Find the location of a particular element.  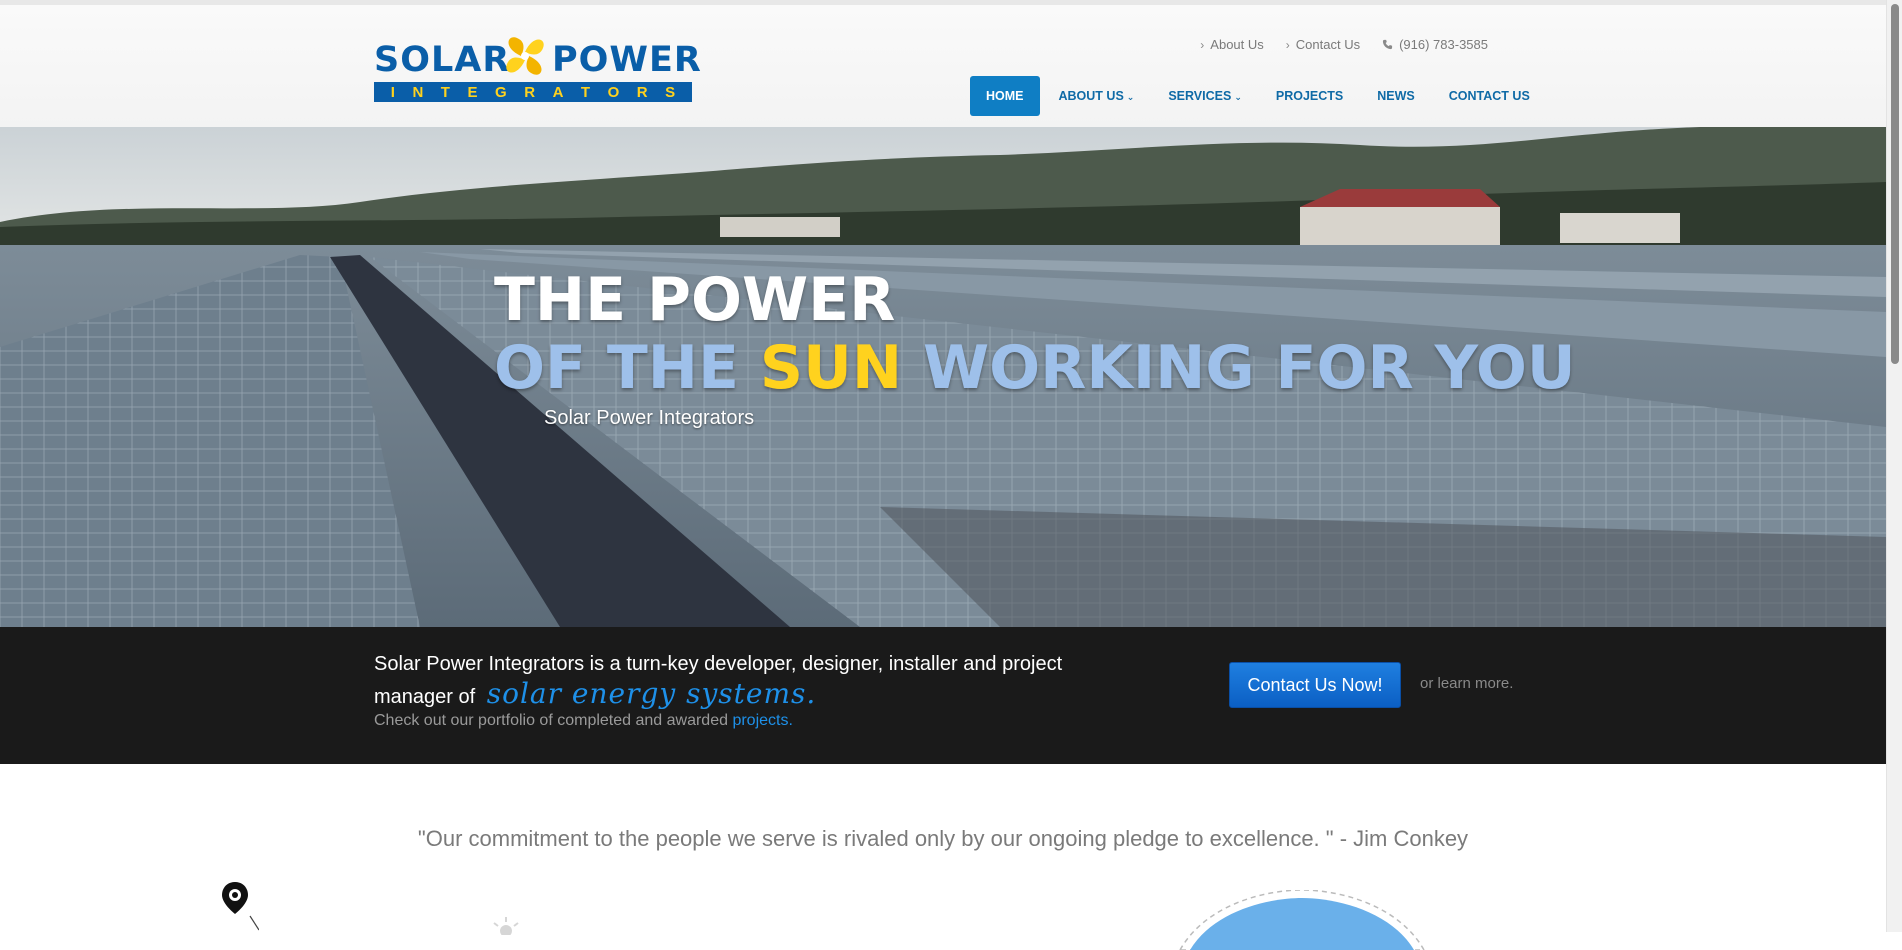

nav-item-about-us: ABOUT US ⌄ is located at coordinates (1097, 96).